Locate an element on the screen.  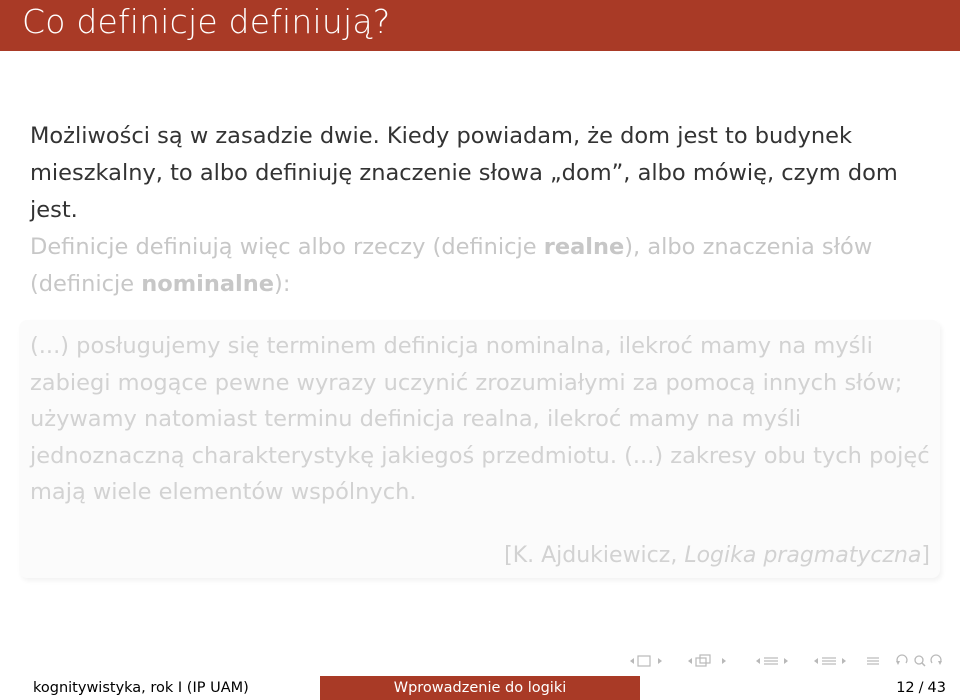
term-realne: realne is located at coordinates (584, 247).